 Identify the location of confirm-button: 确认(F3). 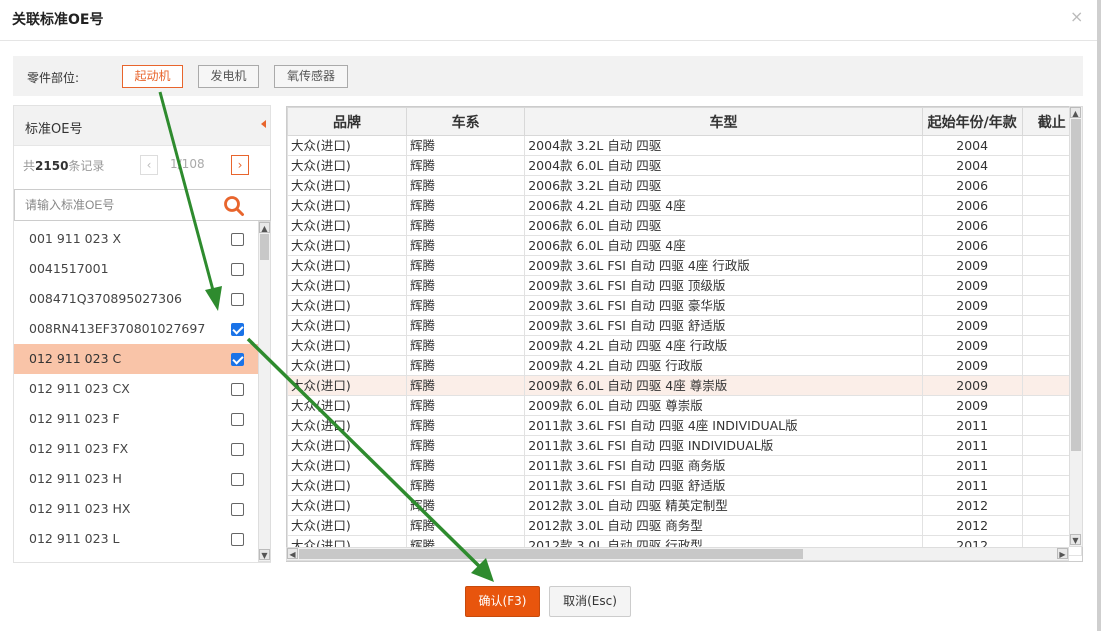
(502, 601).